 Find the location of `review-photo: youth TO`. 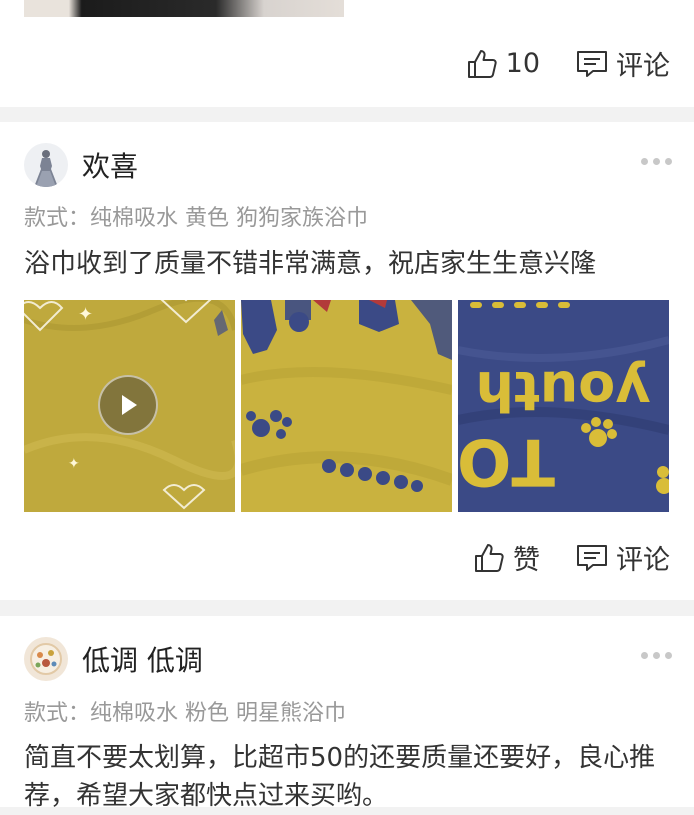

review-photo: youth TO is located at coordinates (563, 406).